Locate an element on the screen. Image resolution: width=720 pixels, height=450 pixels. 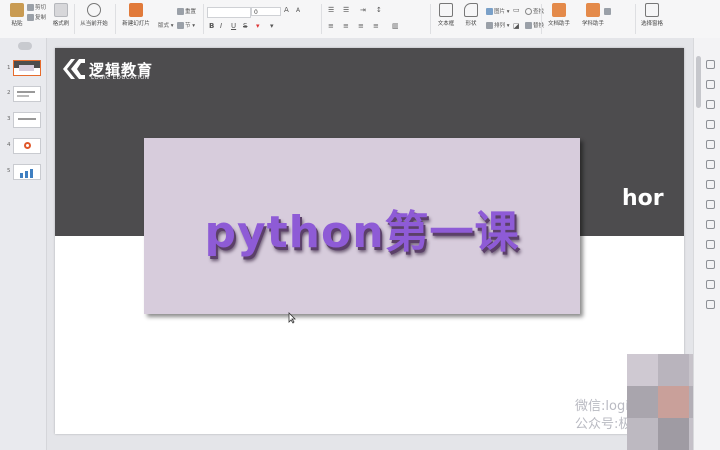
doc-helper-button: 文档助手 is located at coordinates (559, 15).